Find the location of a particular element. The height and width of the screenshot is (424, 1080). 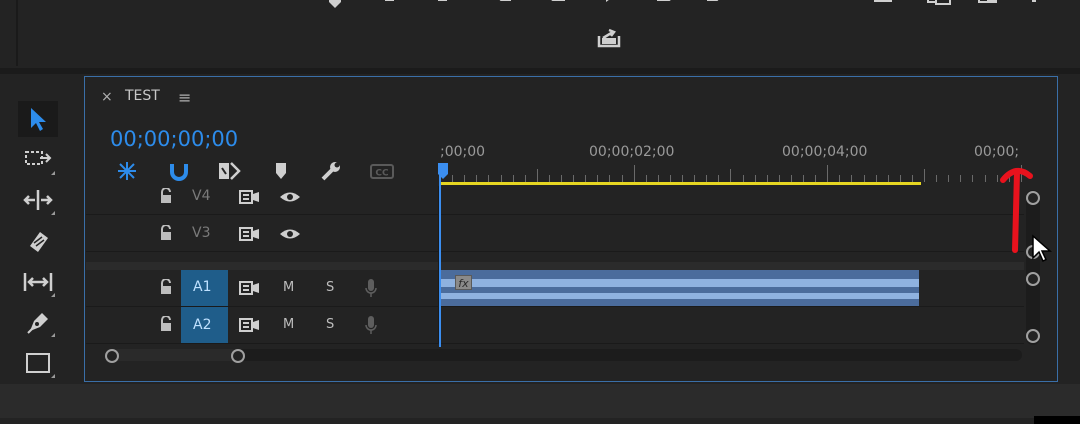

work-area-bar is located at coordinates (680, 183).